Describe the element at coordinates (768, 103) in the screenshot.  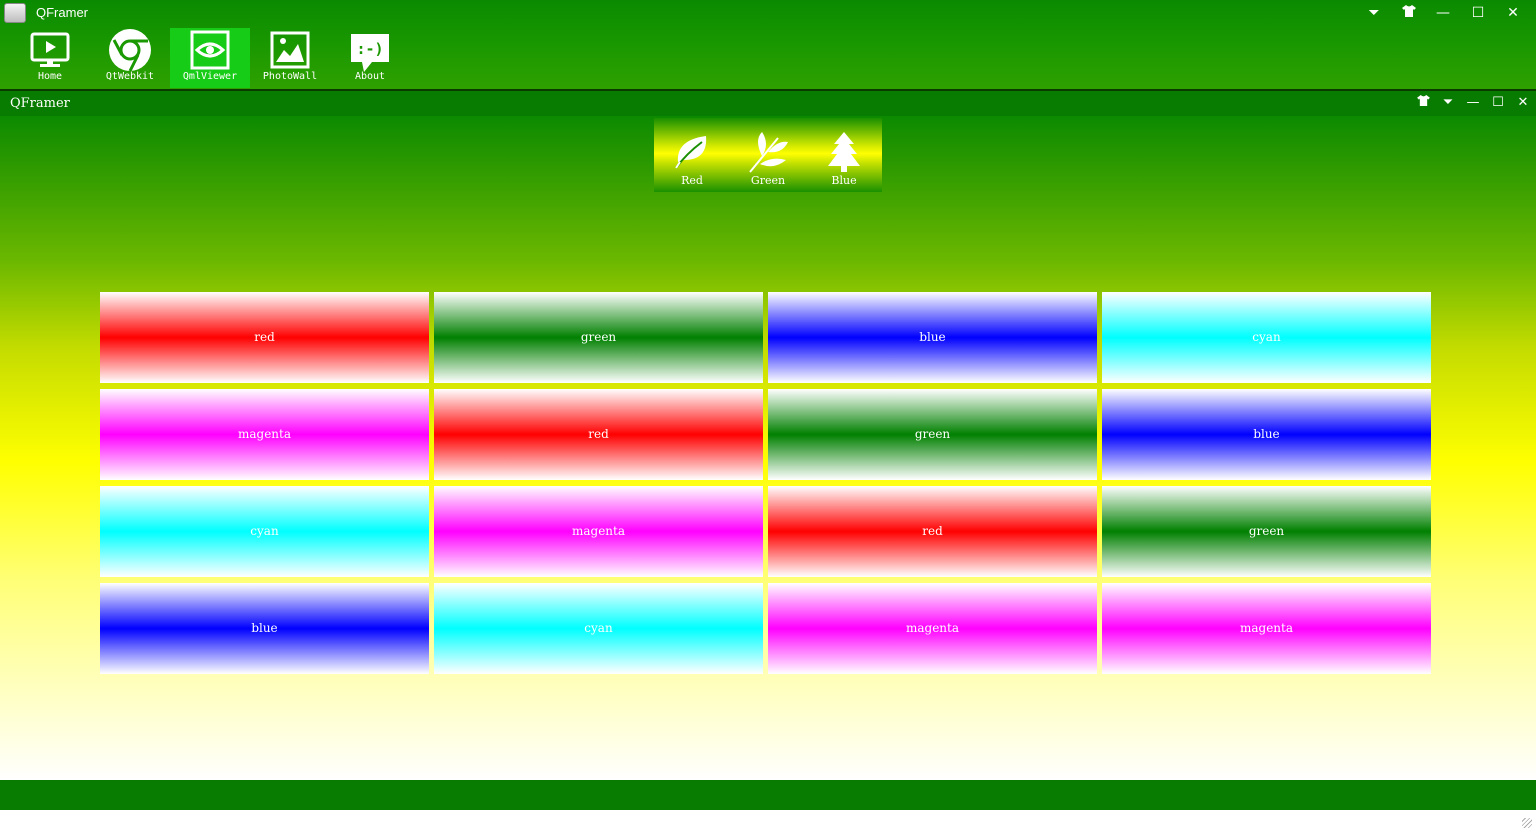
I see `inner-titlebar: QFramer ⏷ — ☐ ✕` at that location.